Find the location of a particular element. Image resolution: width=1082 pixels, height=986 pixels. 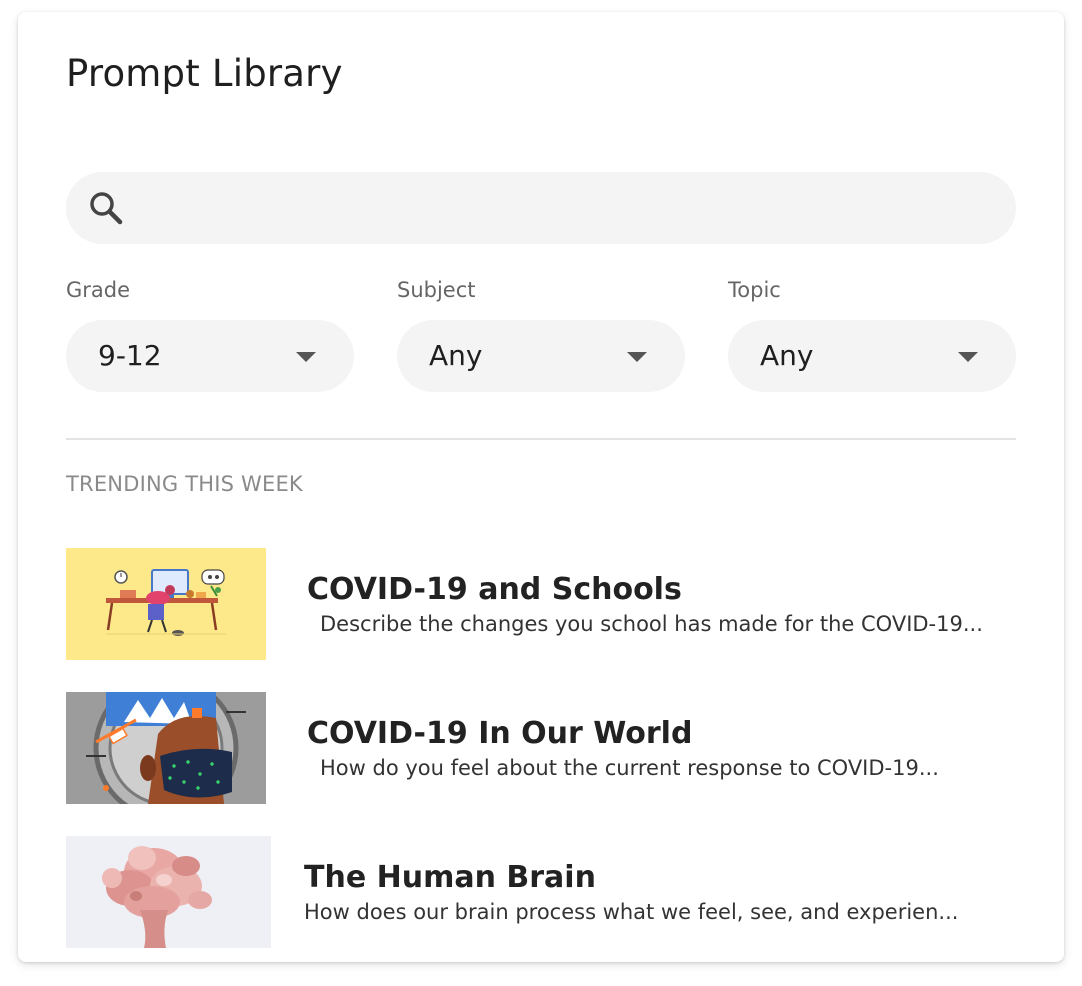

grade-dropdown: 9-12 is located at coordinates (210, 356).